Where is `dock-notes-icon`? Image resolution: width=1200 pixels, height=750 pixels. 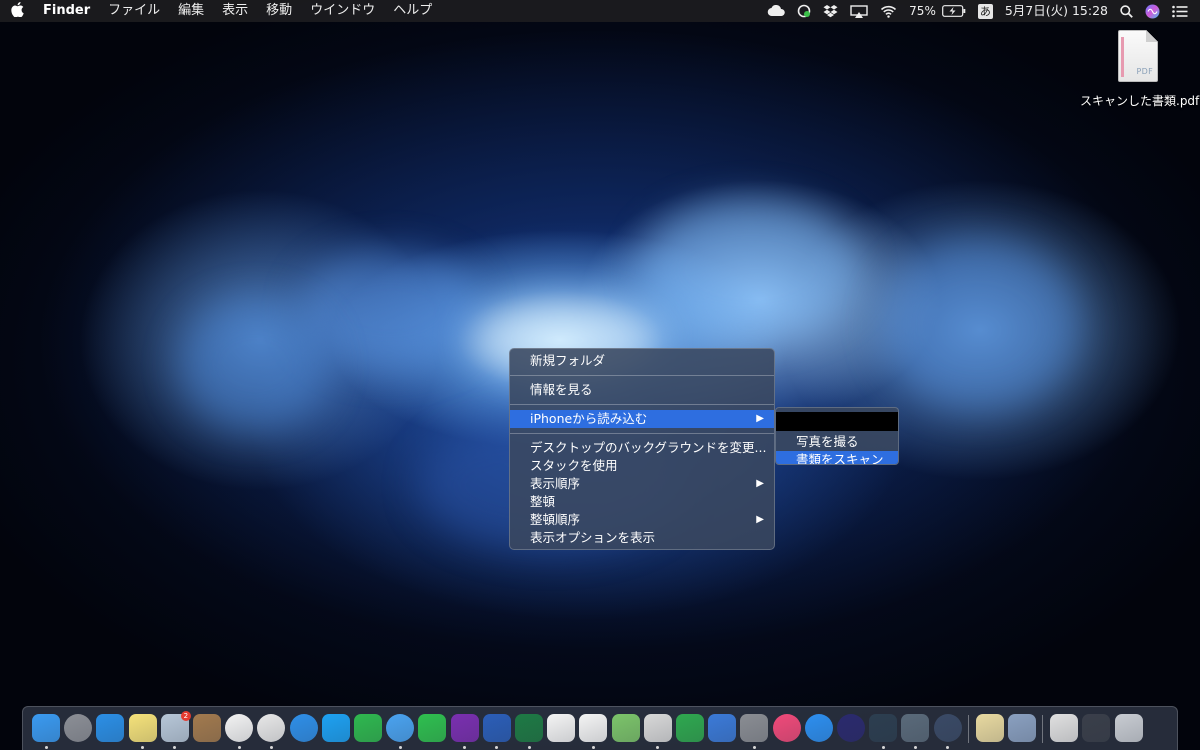 dock-notes-icon is located at coordinates (142, 728).